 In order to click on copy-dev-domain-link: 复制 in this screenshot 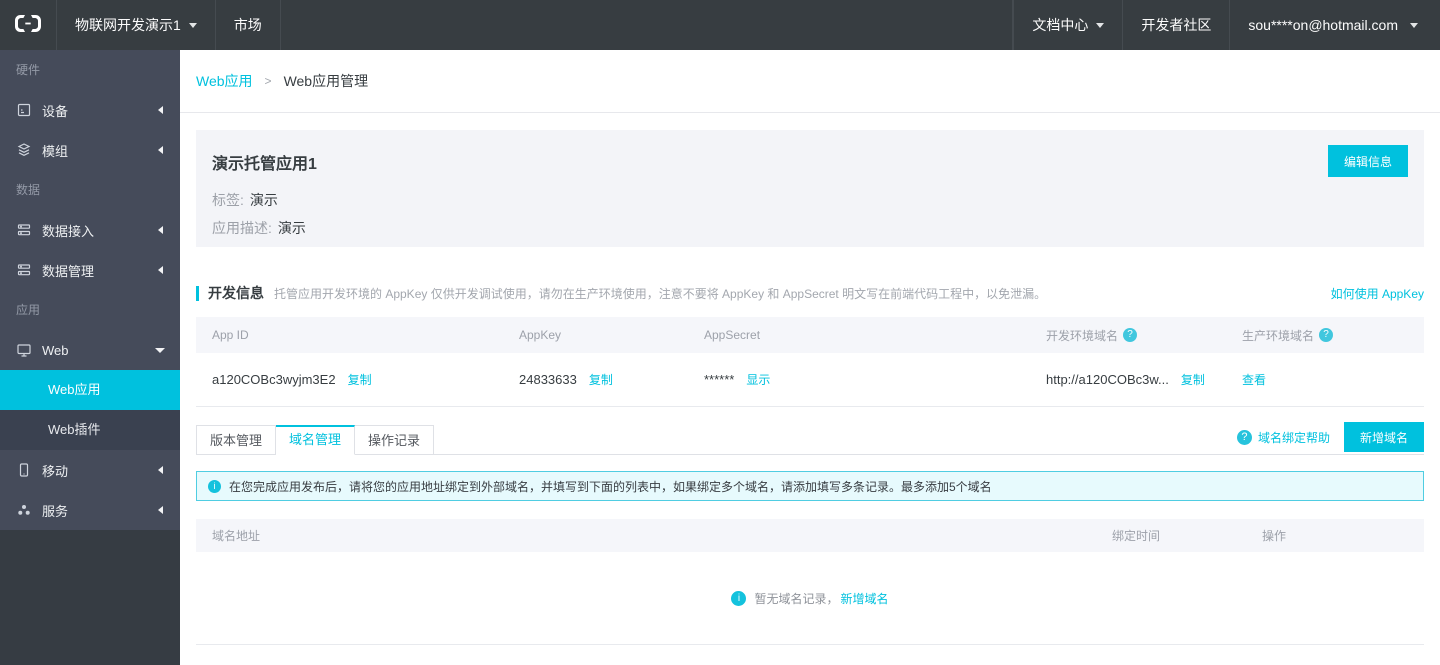, I will do `click(1193, 379)`.